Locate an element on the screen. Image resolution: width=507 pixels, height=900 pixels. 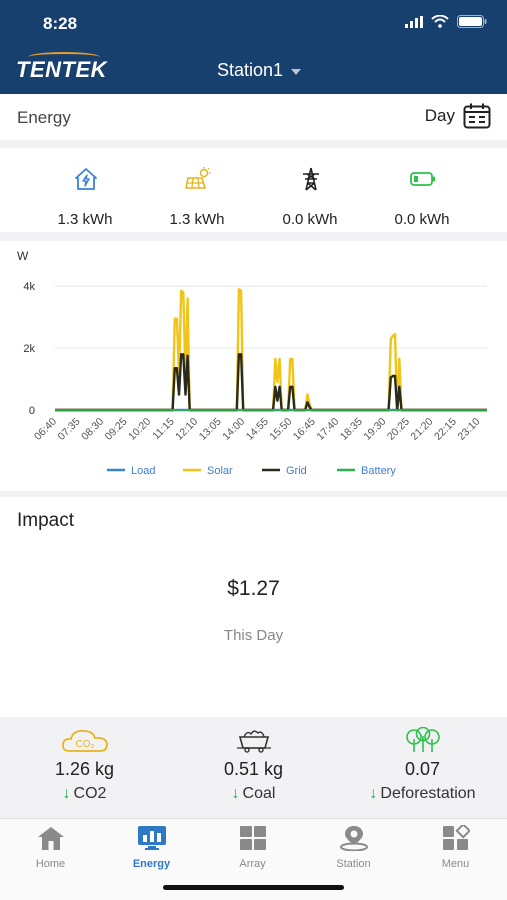
env-deforestation: 0.07 ↓ Deforestation is located at coordinates (422, 765).